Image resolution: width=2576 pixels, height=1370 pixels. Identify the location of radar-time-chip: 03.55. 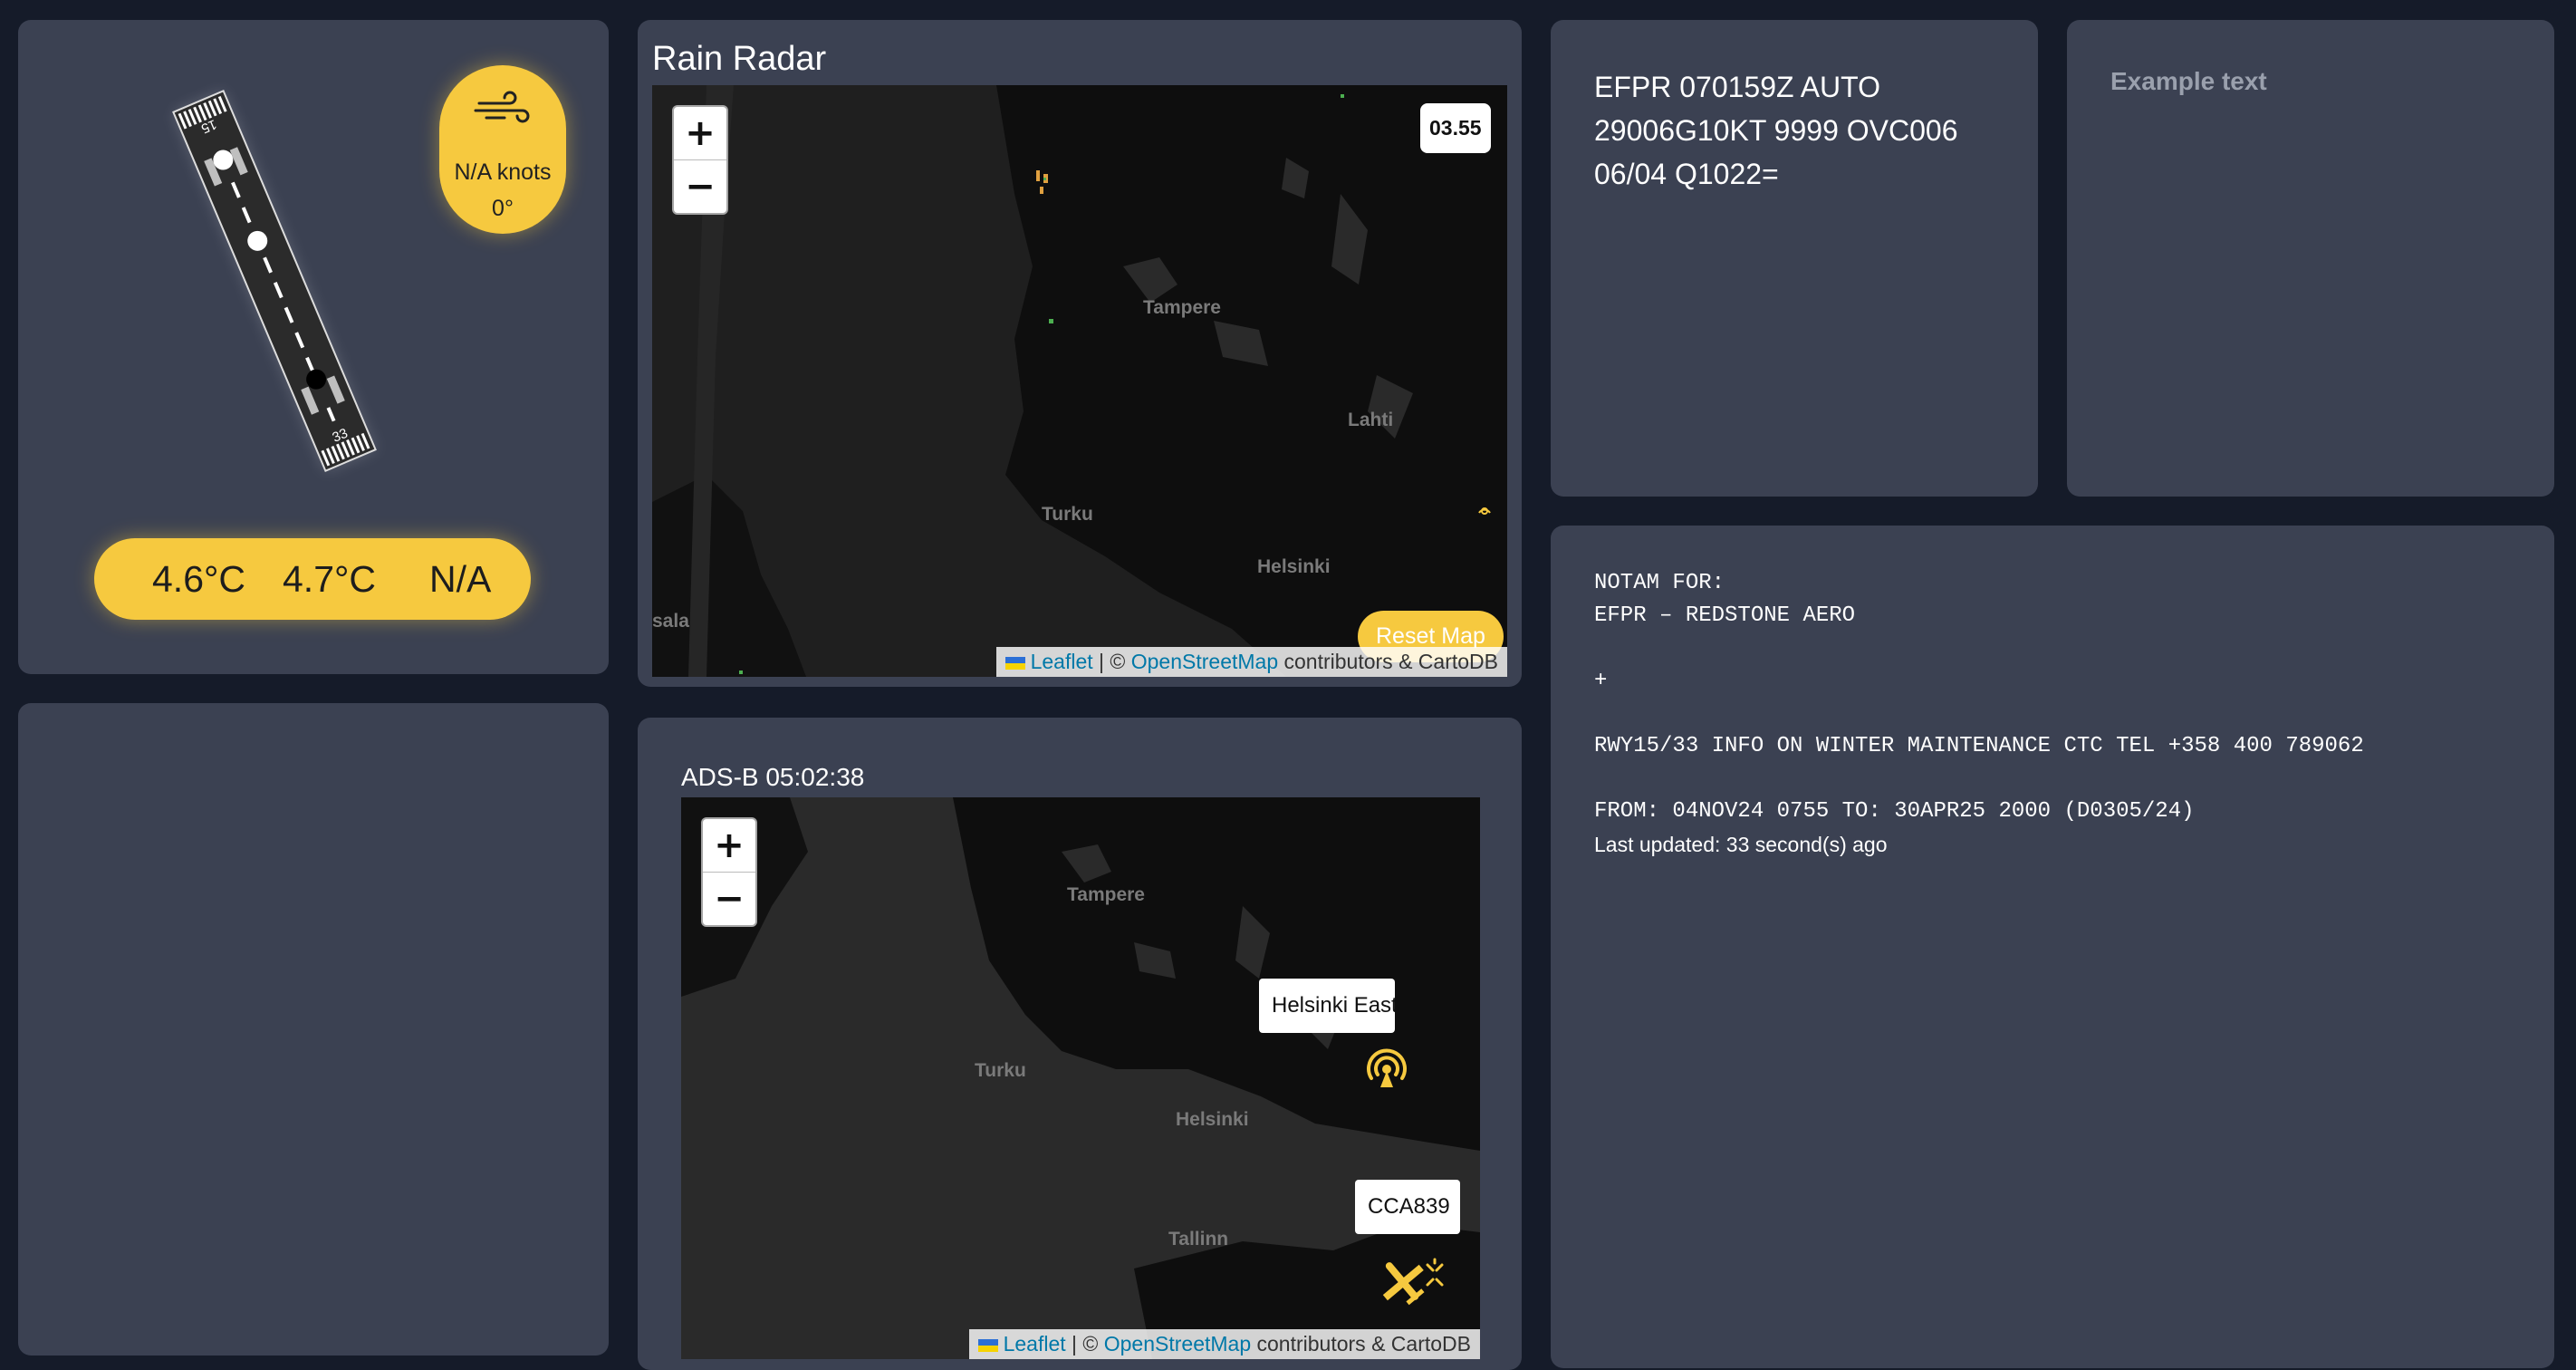
(1455, 128).